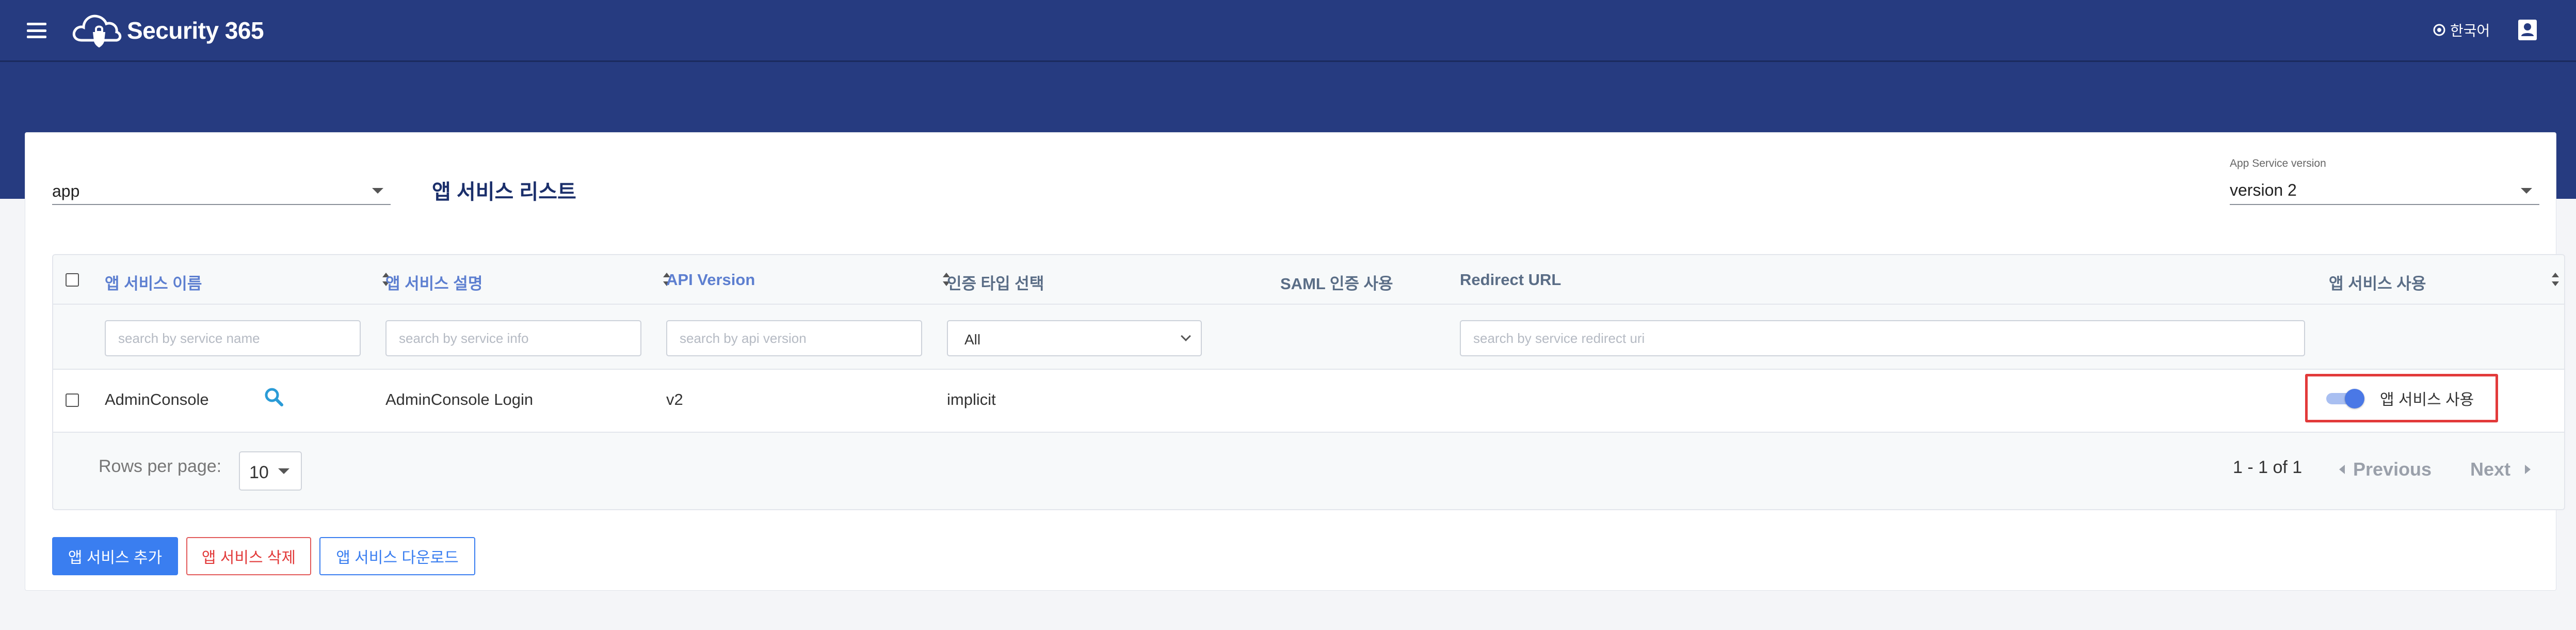 The image size is (2576, 630). Describe the element at coordinates (222, 191) in the screenshot. I see `app-select: app` at that location.